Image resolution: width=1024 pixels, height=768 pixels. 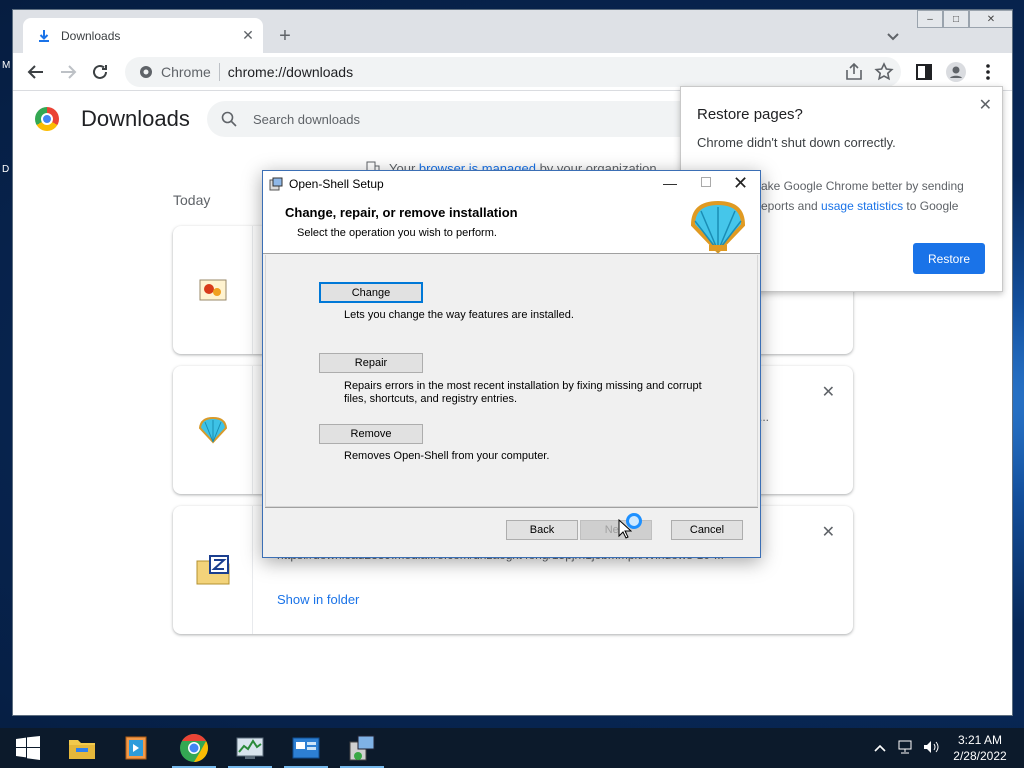 I want to click on close-tab-icon: ✕, so click(x=248, y=36).